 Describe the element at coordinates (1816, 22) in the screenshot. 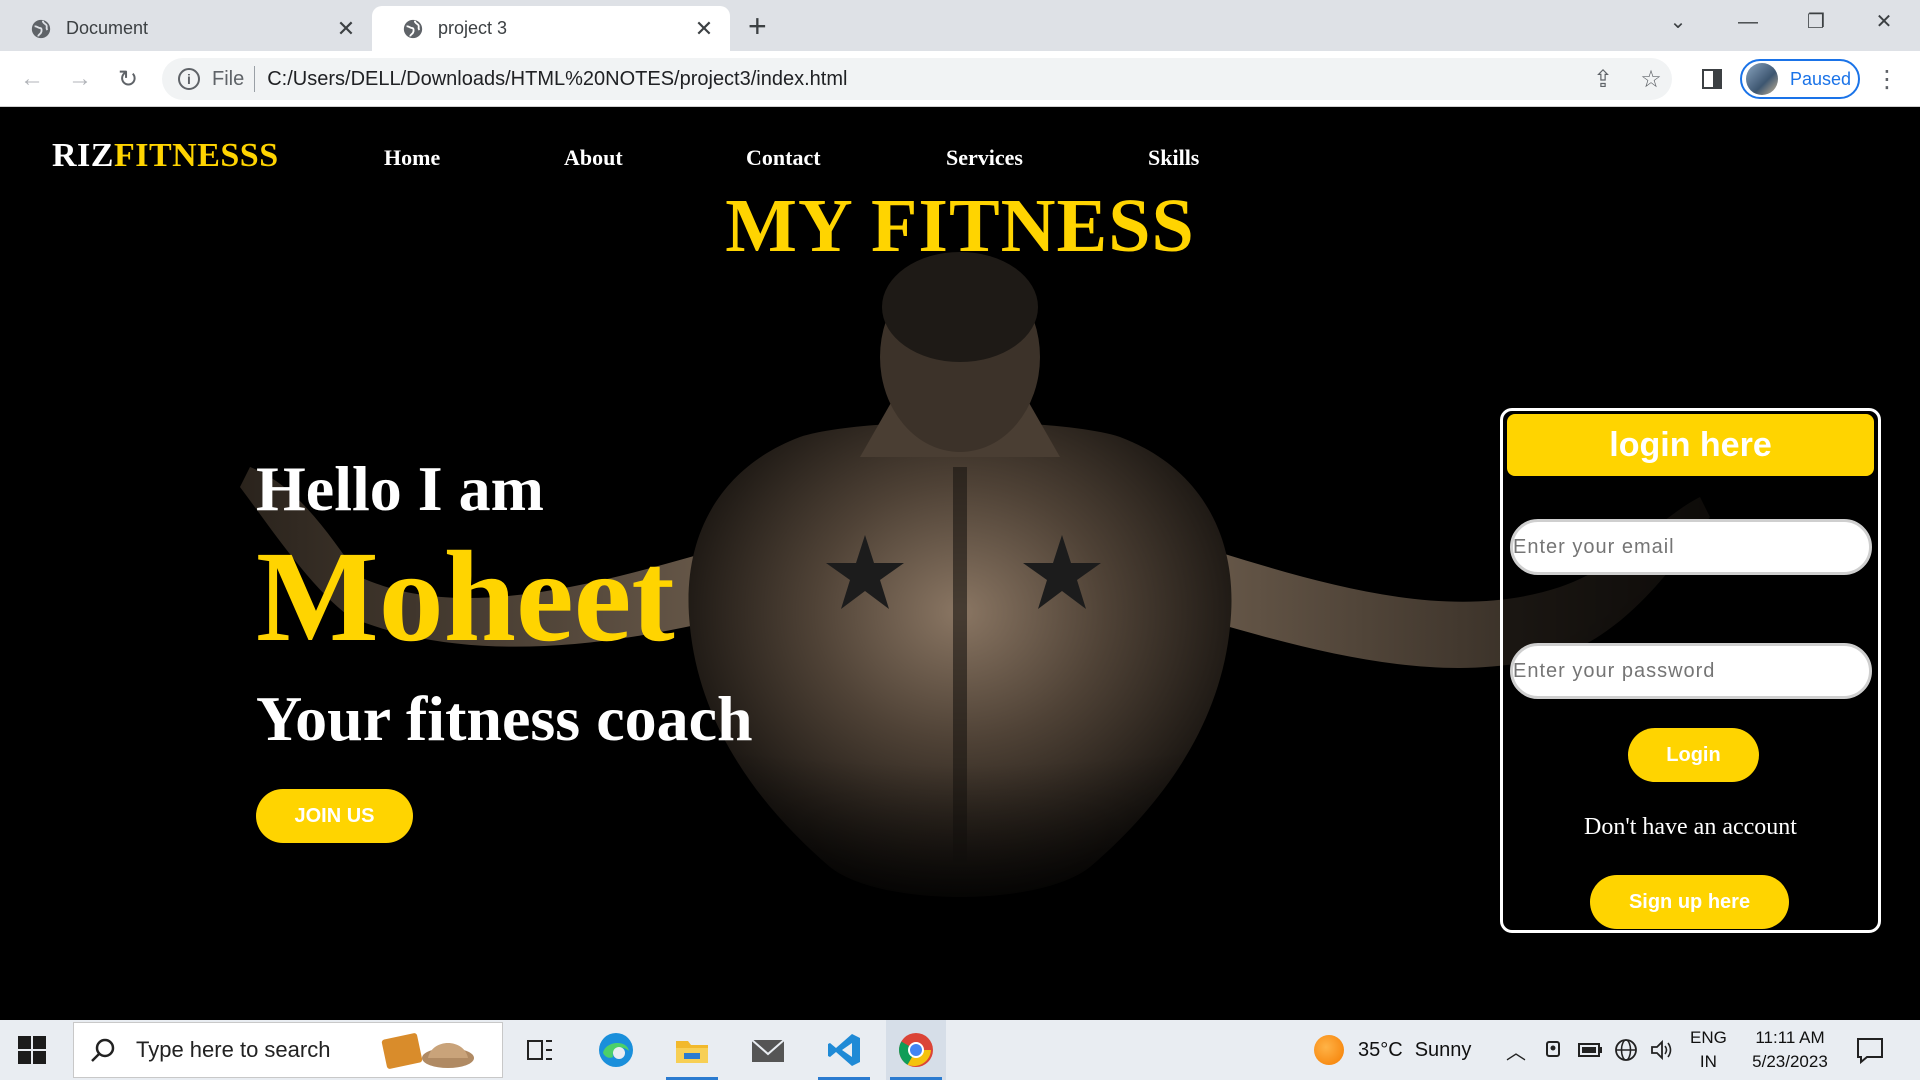

I see `restore-button: ❐` at that location.